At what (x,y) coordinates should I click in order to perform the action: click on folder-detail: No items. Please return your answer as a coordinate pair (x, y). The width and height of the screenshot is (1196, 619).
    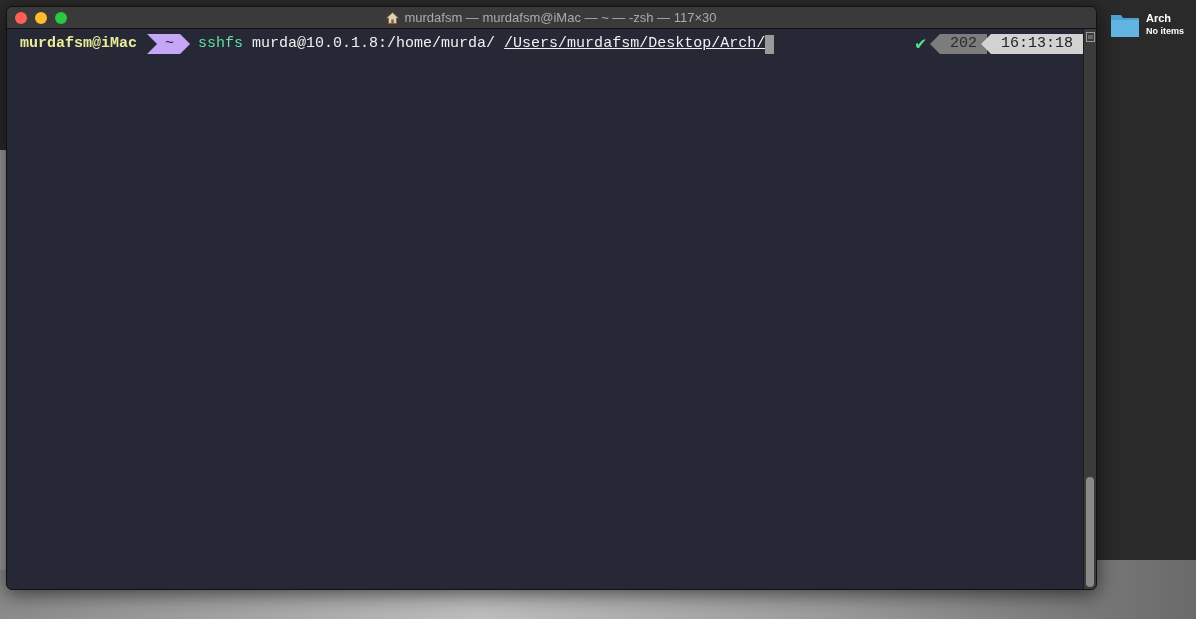
    Looking at the image, I should click on (1165, 32).